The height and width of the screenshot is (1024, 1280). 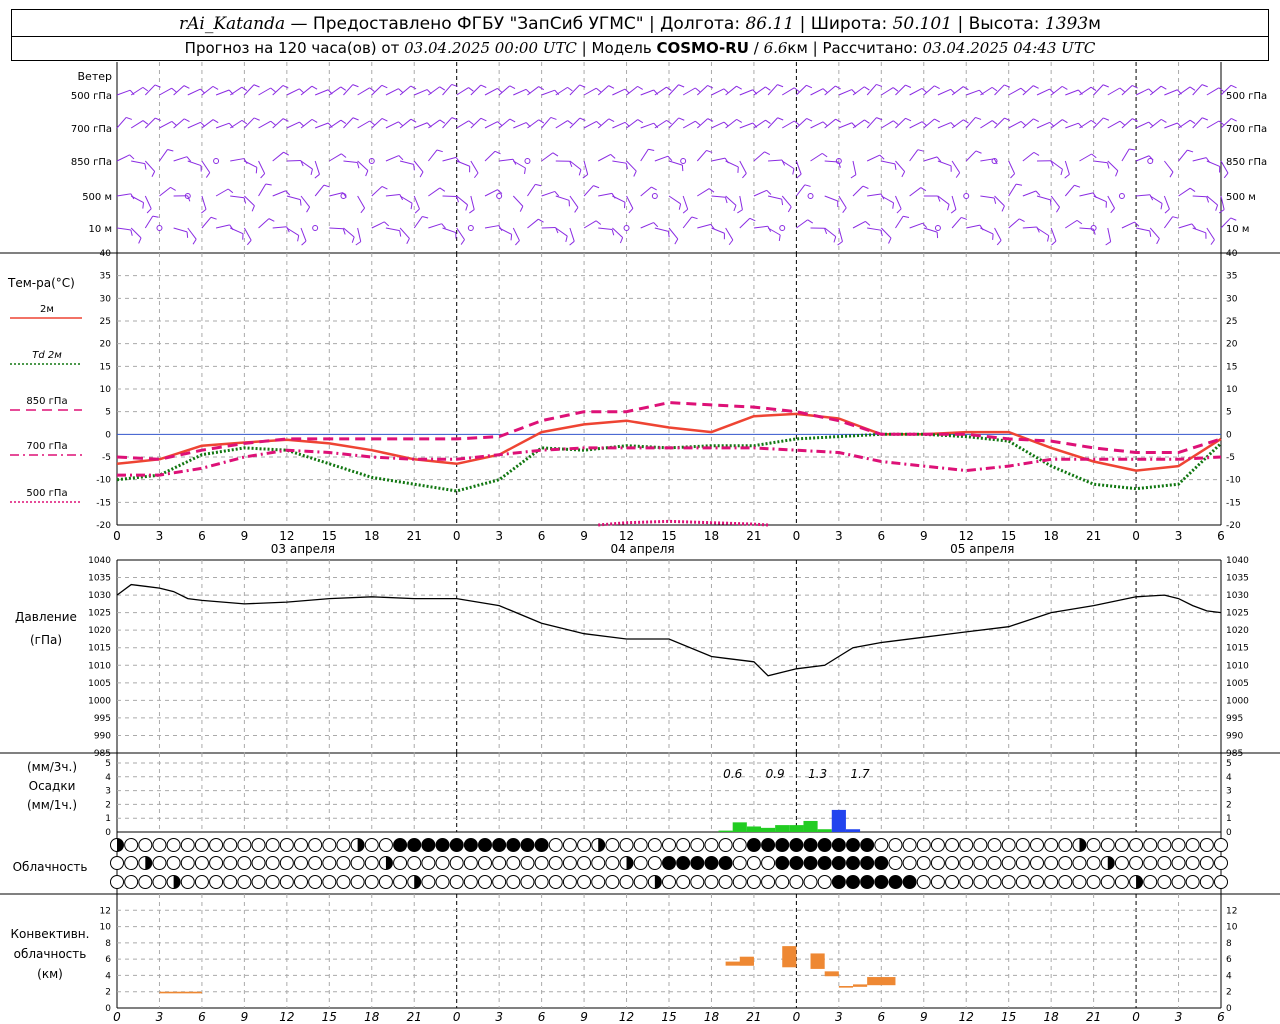 I want to click on pressure-ytick-right: 1005, so click(x=1237, y=684).